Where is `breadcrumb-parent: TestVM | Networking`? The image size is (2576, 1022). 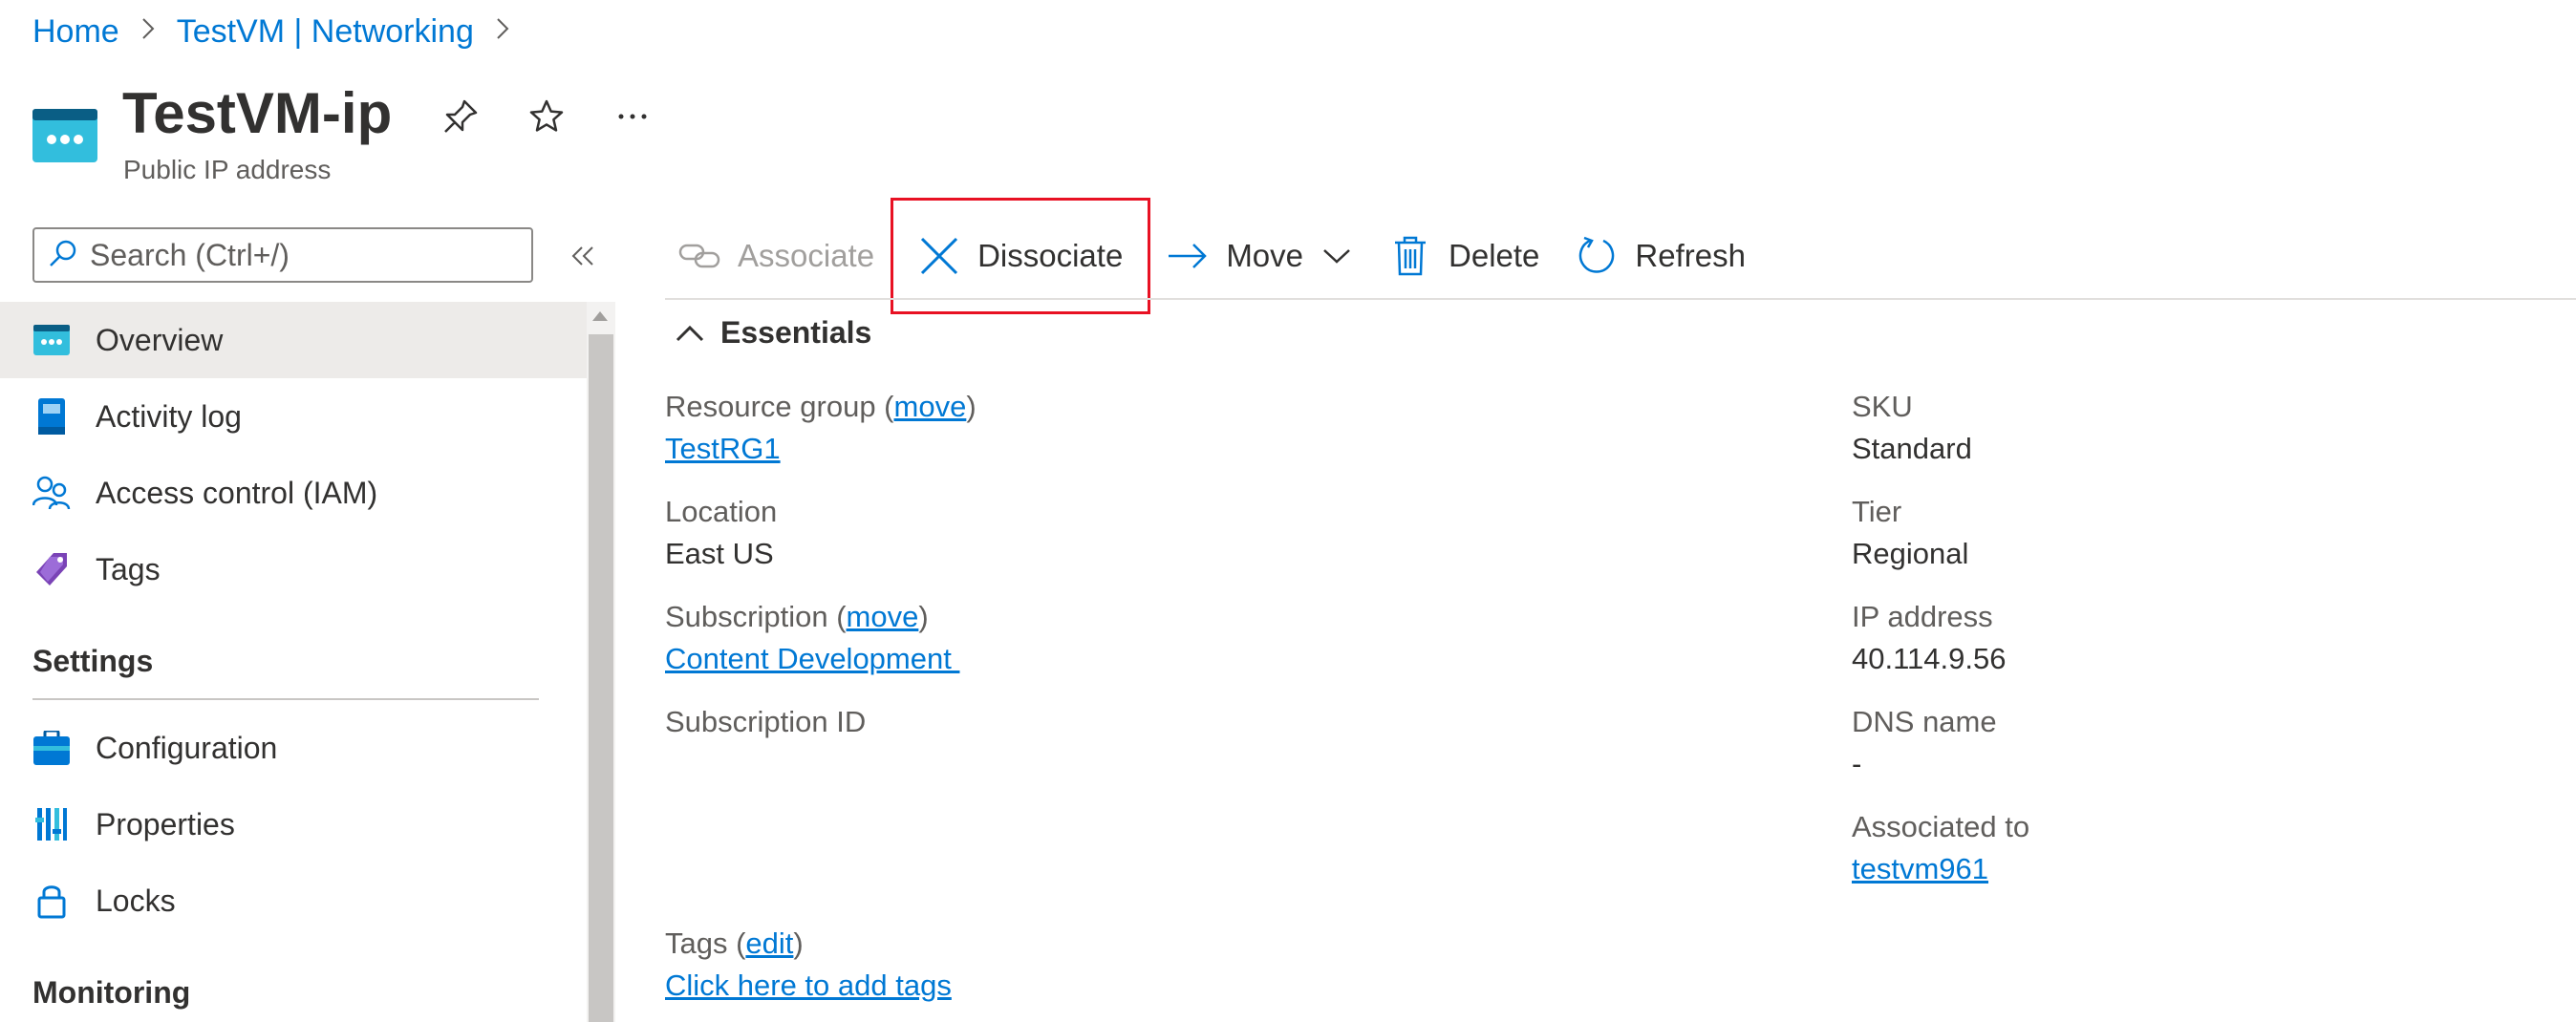 breadcrumb-parent: TestVM | Networking is located at coordinates (325, 32).